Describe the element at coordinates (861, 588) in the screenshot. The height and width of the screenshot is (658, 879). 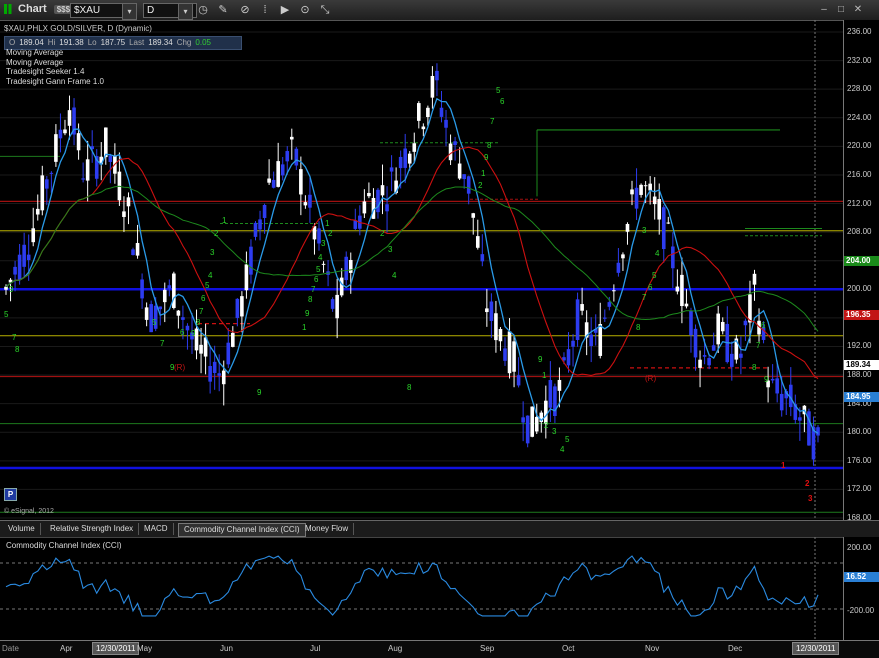
I see `cci-axis` at that location.